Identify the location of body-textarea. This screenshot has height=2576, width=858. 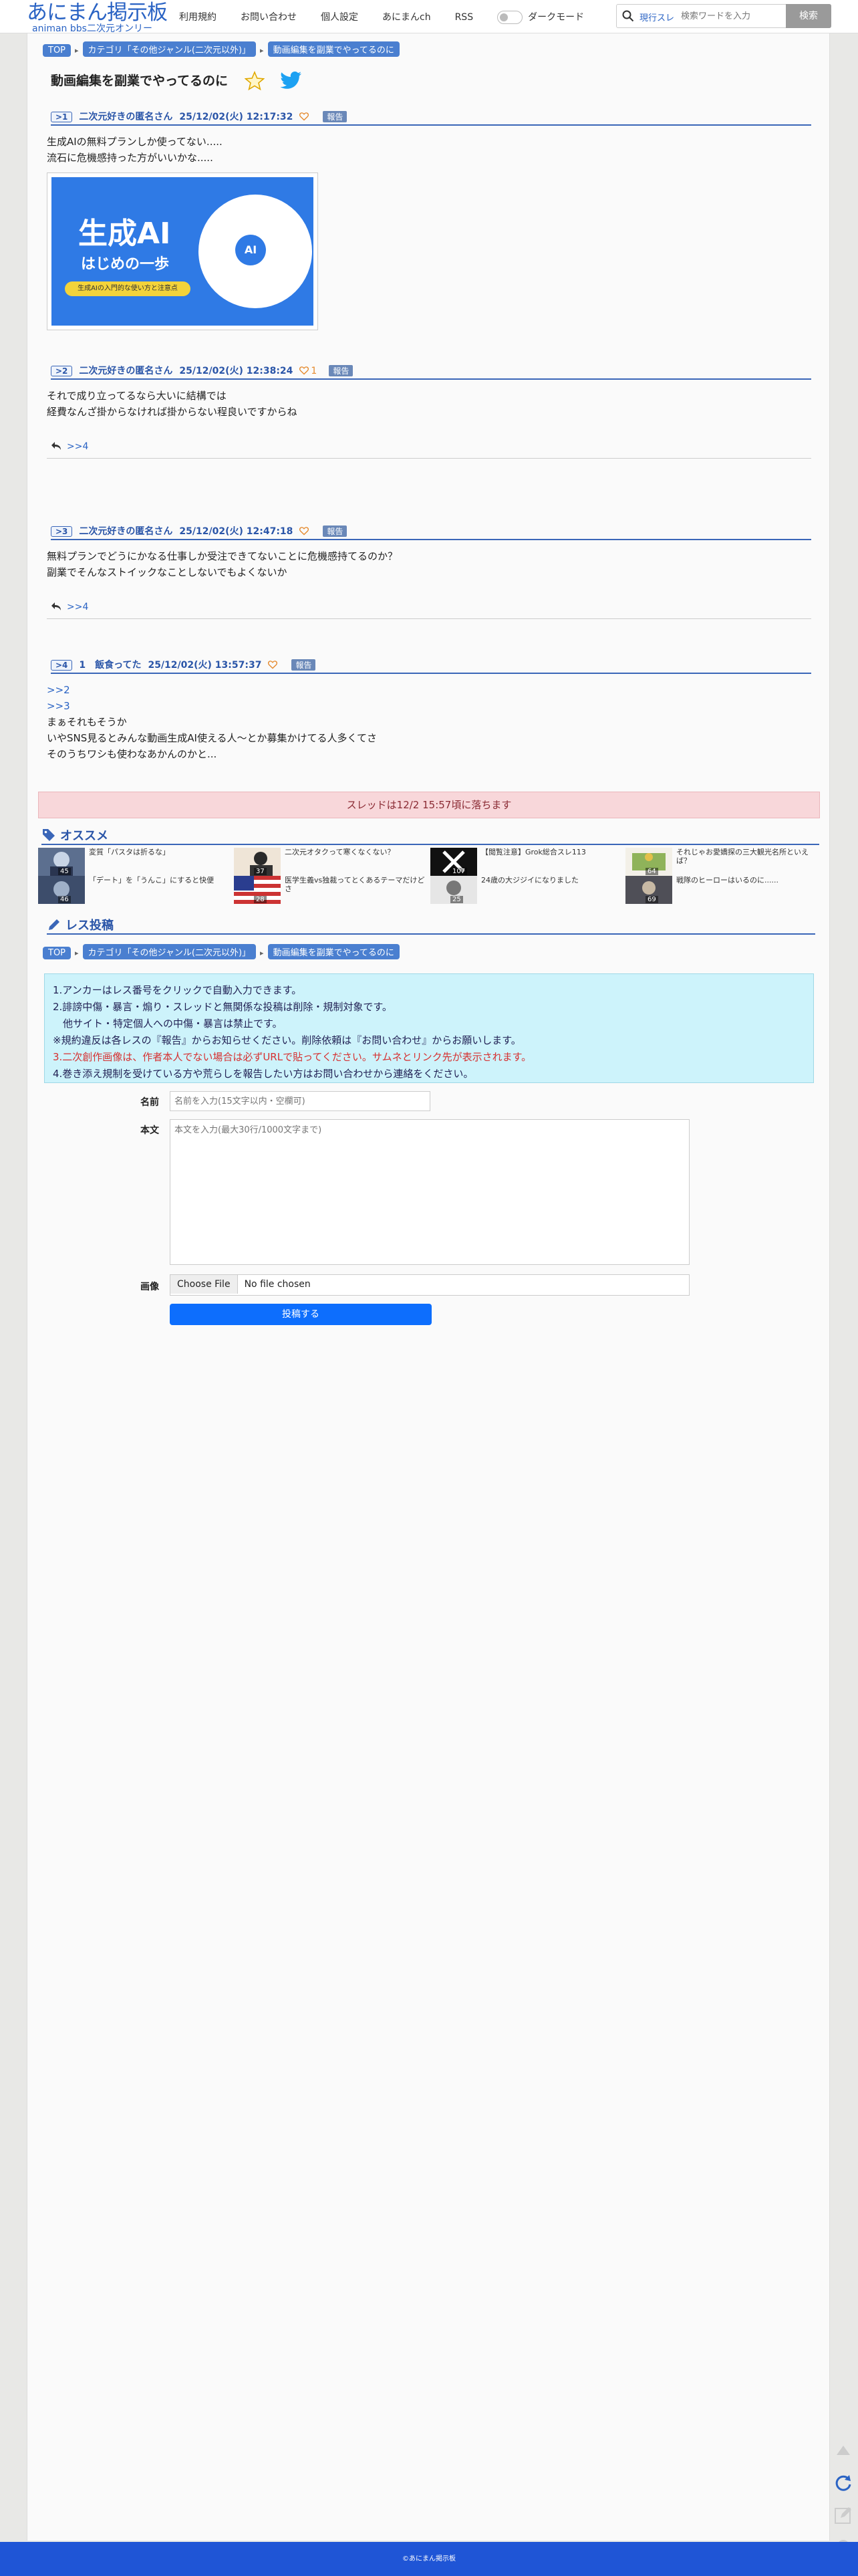
(430, 1192).